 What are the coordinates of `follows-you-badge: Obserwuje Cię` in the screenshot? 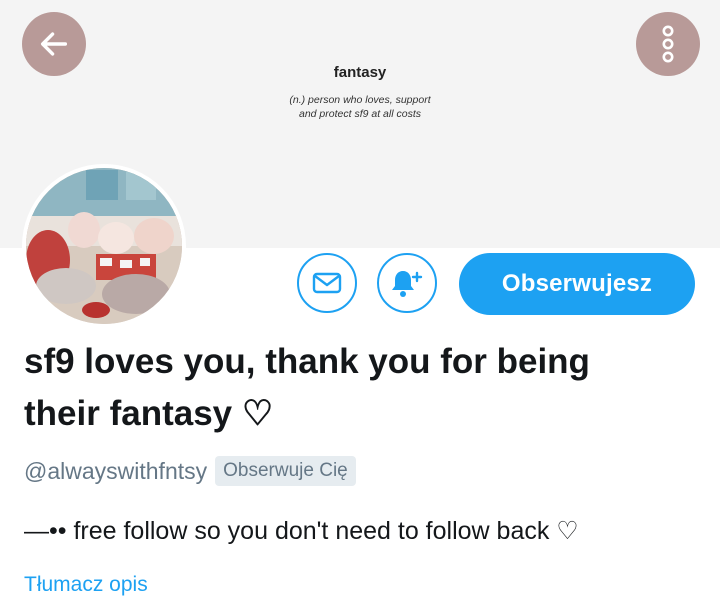 It's located at (285, 471).